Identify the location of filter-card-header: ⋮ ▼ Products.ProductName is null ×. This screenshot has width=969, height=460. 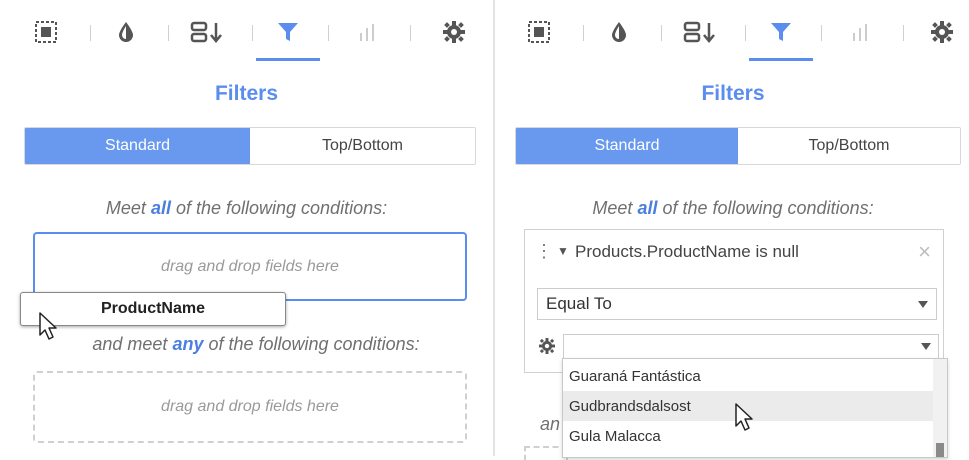
(734, 252).